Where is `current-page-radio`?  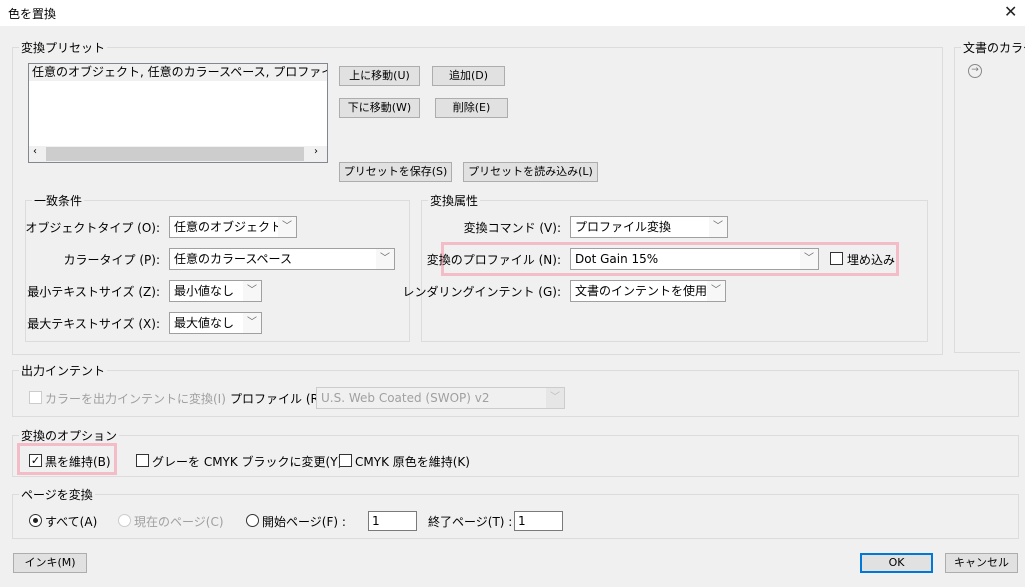 current-page-radio is located at coordinates (124, 520).